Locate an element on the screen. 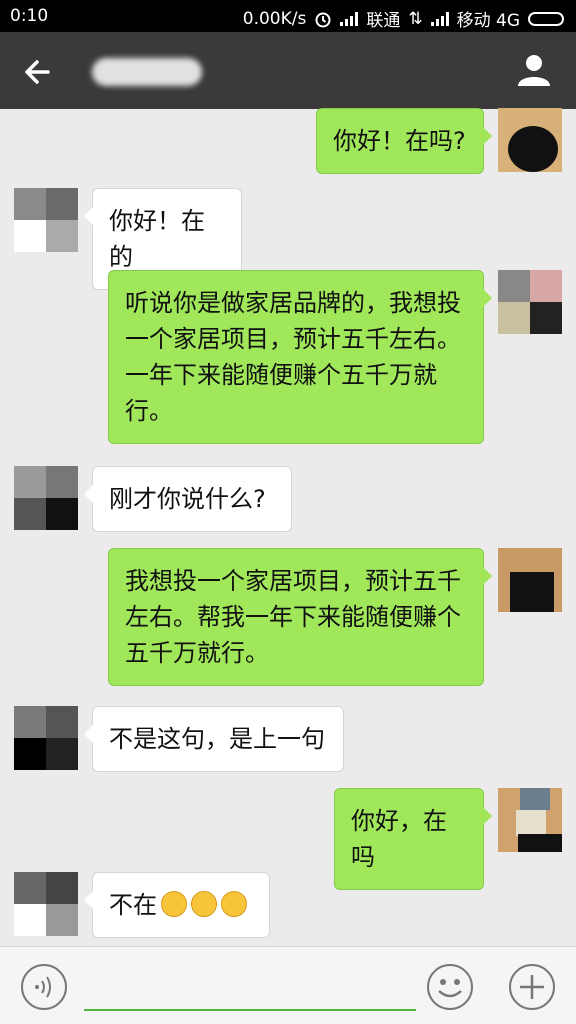 Image resolution: width=576 pixels, height=1024 pixels. message-bubble-outgoing: 我想投一个家居项目，预计五千左右。帮我一年下来能随便赚个五千万就行。 is located at coordinates (300, 617).